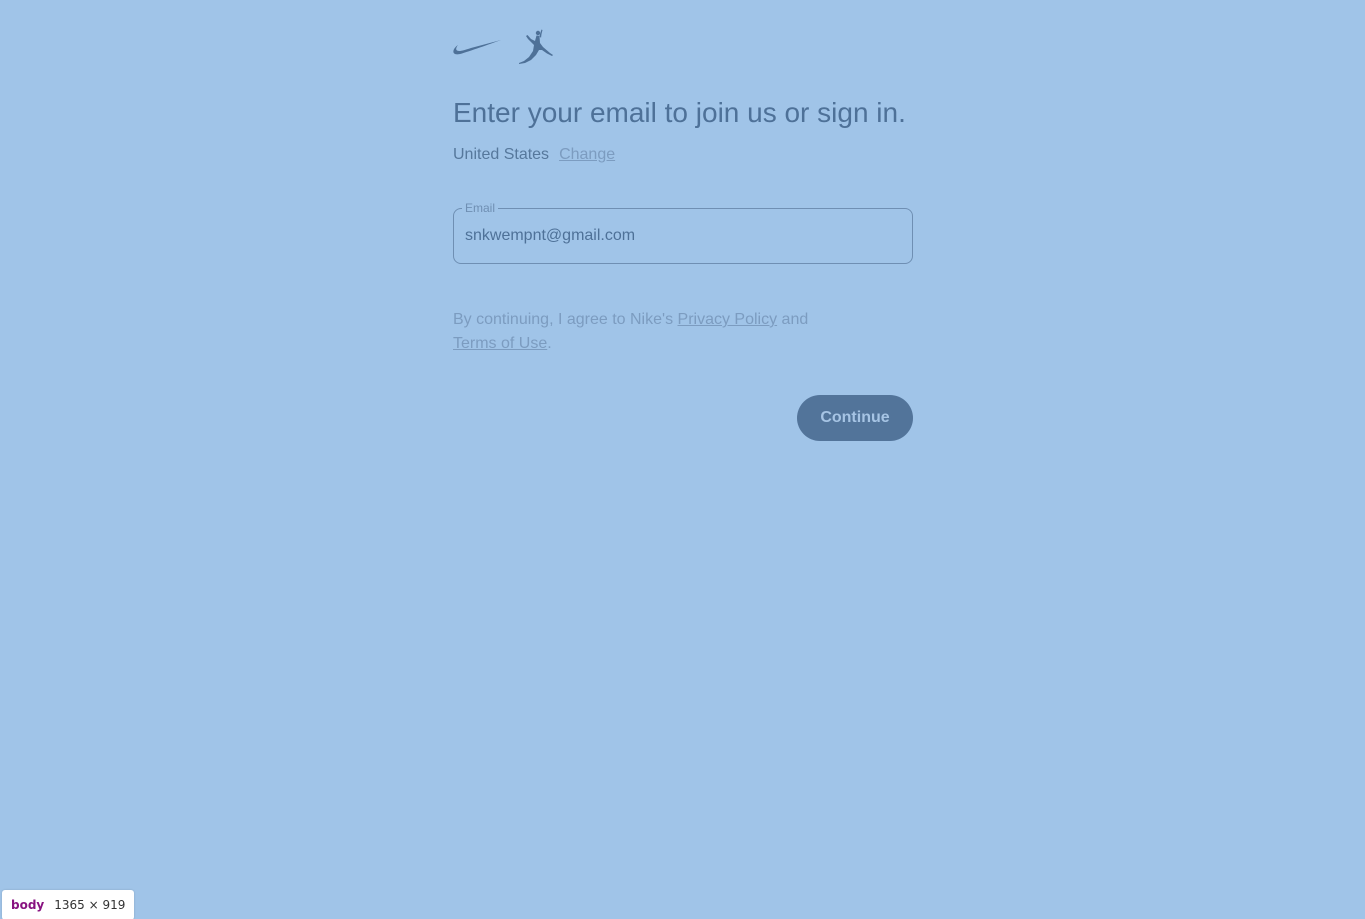 The width and height of the screenshot is (1365, 919). Describe the element at coordinates (500, 343) in the screenshot. I see `terms-of-use-link: Terms of Use` at that location.